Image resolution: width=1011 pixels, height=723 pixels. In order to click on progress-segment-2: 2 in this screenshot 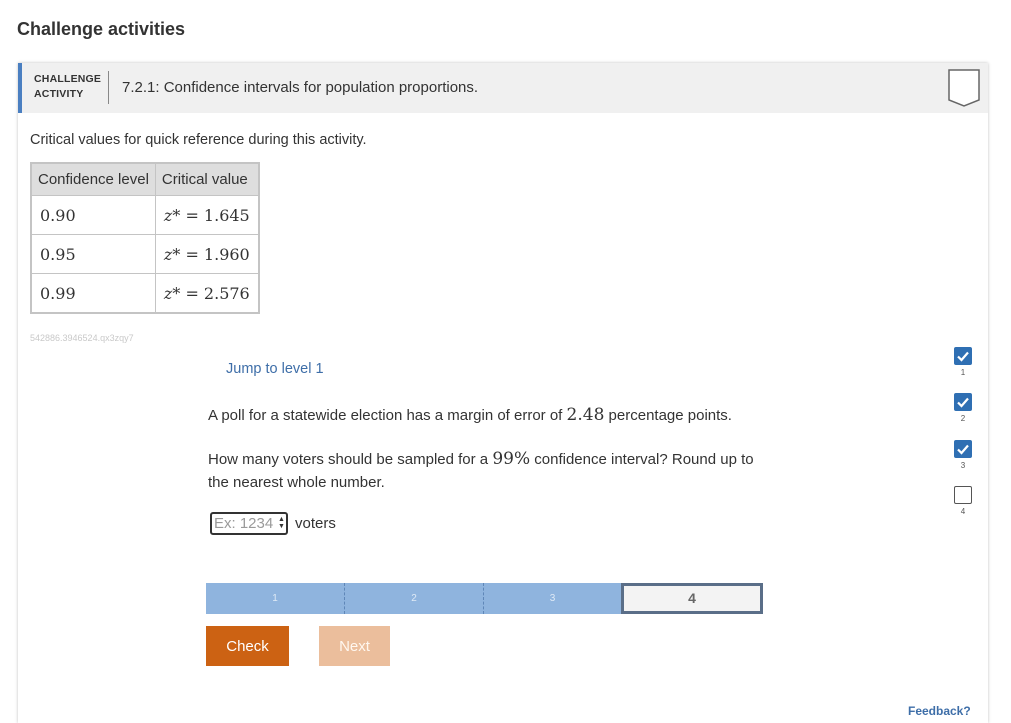, I will do `click(414, 598)`.